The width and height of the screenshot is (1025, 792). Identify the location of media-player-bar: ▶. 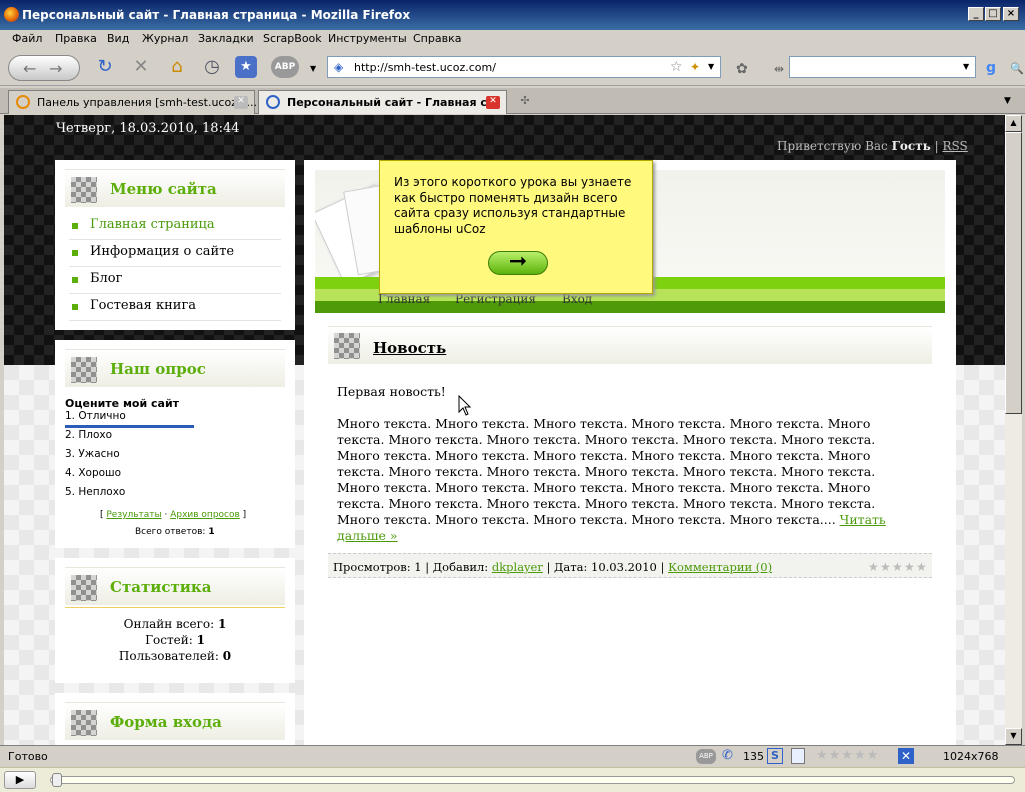
(512, 779).